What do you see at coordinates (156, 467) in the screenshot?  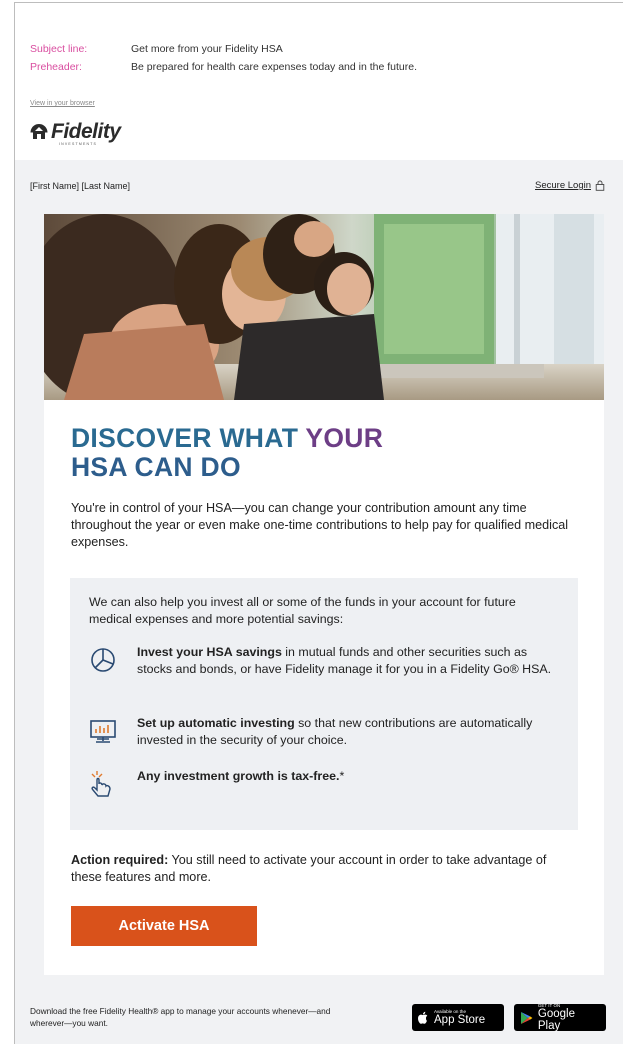 I see `headline-line2: HSA CAN DO` at bounding box center [156, 467].